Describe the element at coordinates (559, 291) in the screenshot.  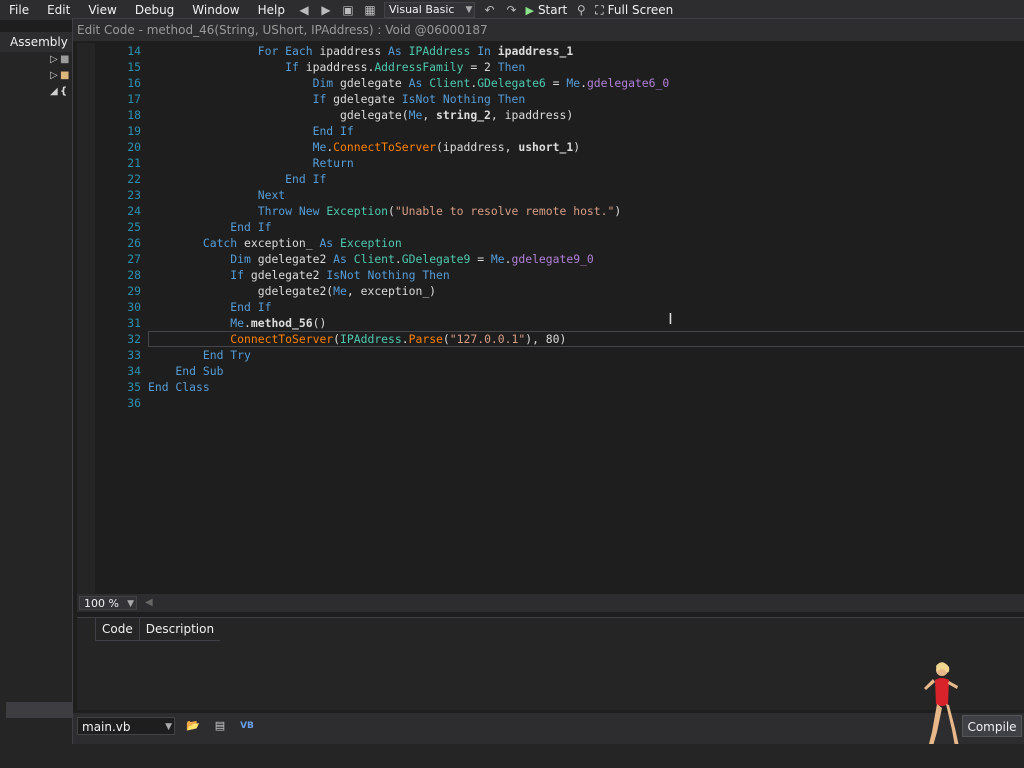
I see `code-line: 29 gdelegate2(Me, exception_)` at that location.